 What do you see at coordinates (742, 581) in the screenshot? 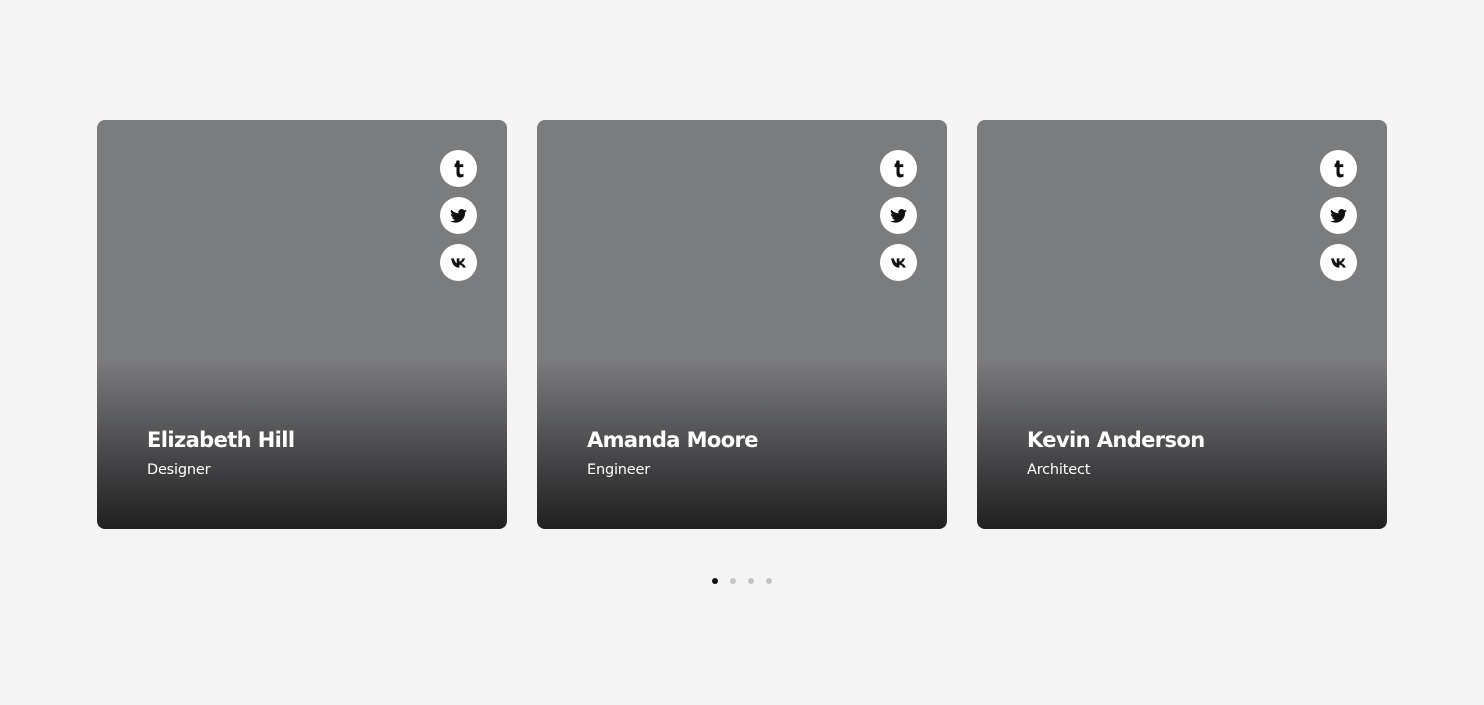
I see `carousel-pagination` at bounding box center [742, 581].